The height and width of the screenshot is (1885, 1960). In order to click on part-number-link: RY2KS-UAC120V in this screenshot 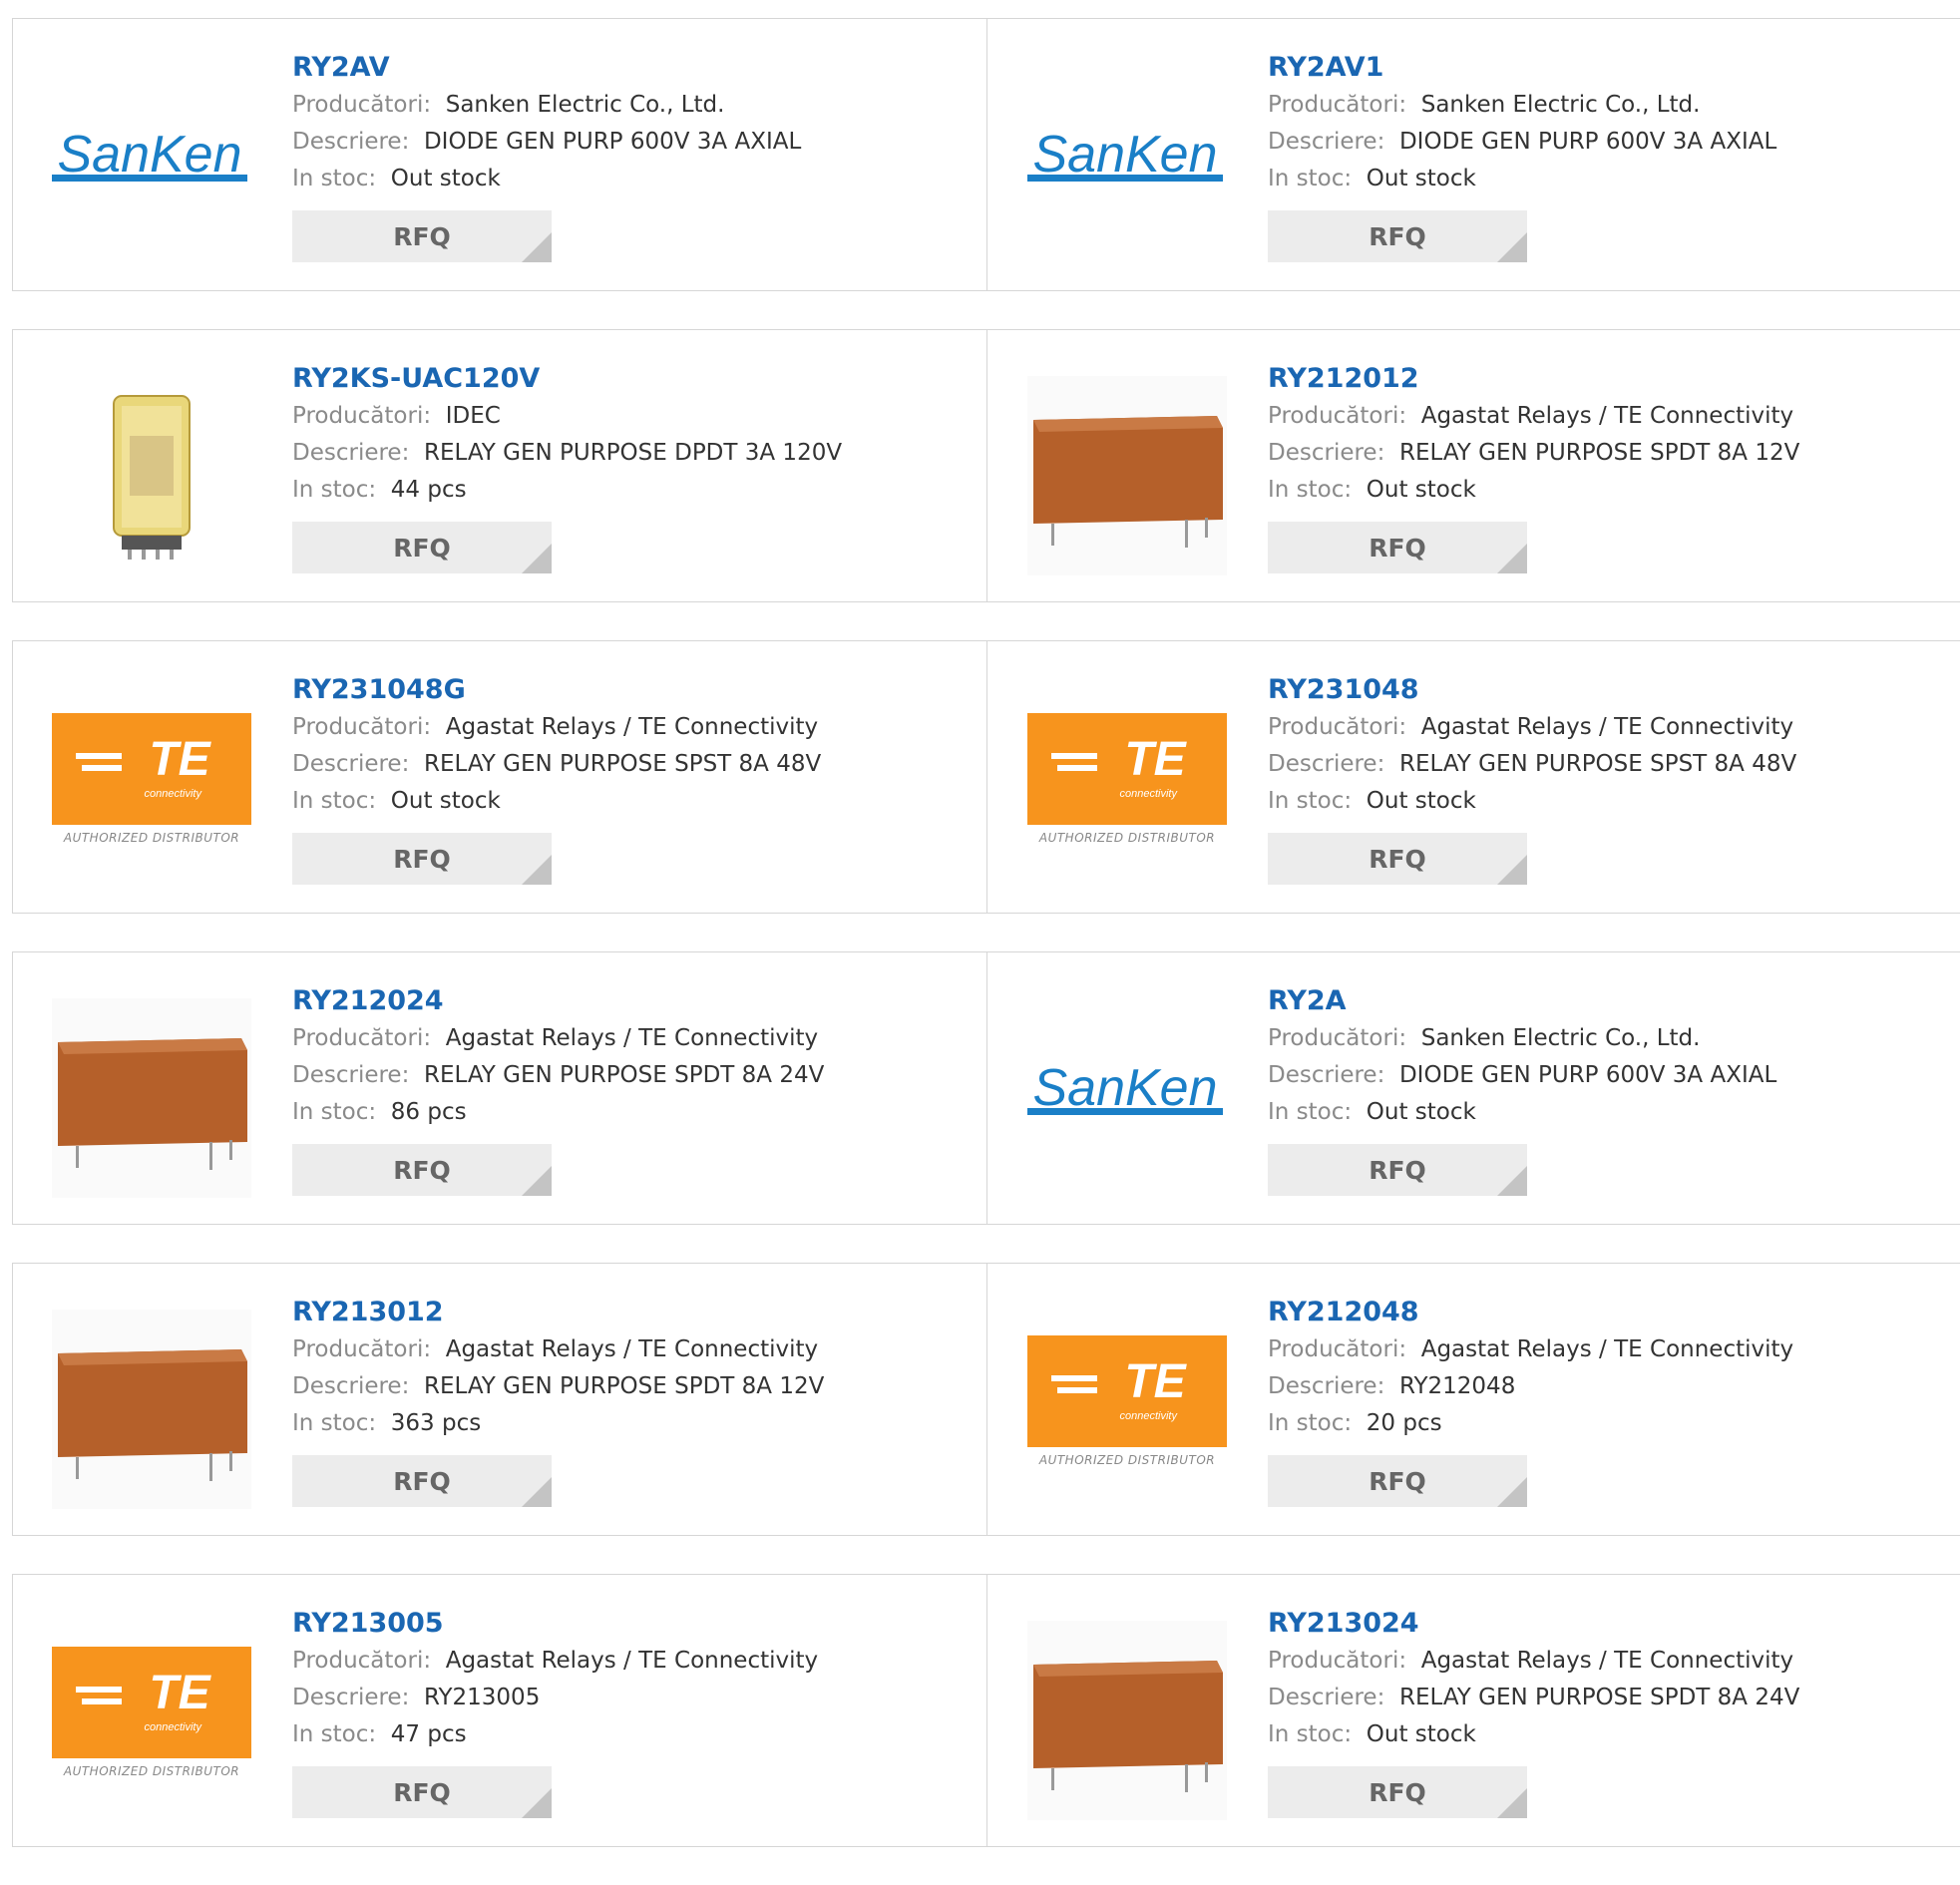, I will do `click(629, 379)`.